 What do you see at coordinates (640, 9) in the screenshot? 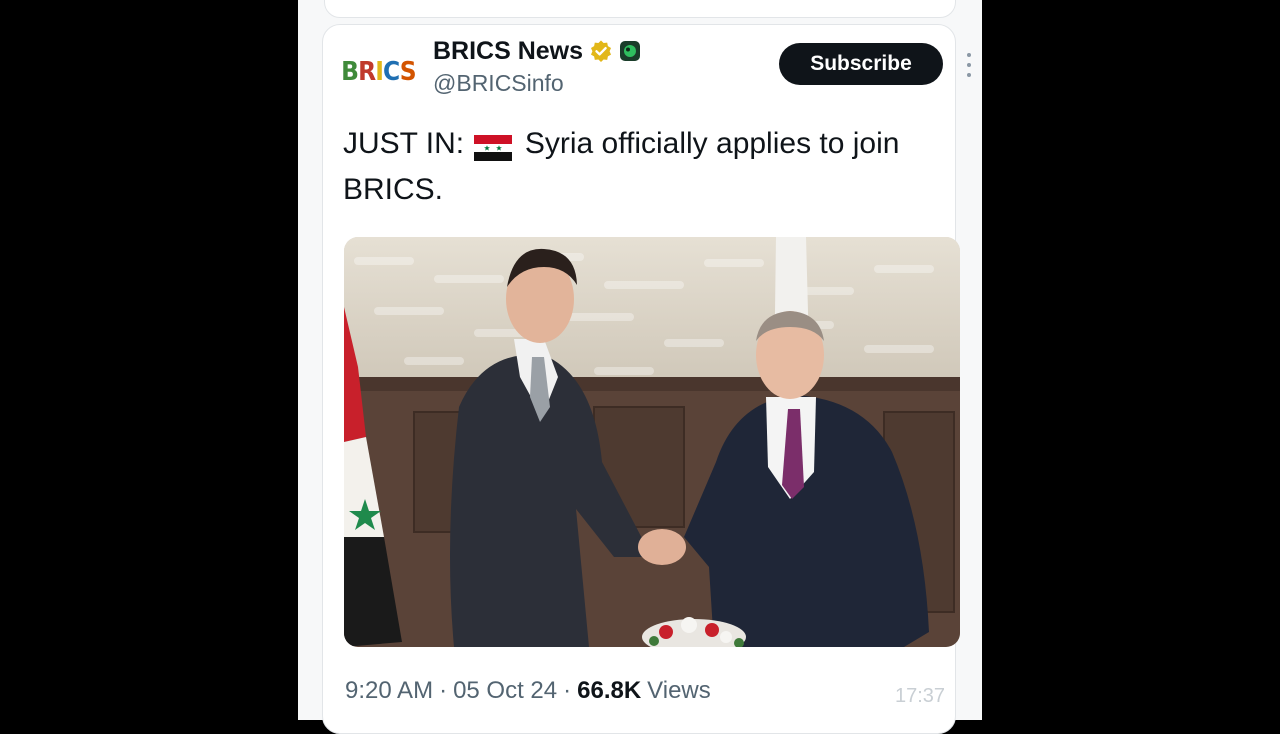
I see `previous-post-card` at bounding box center [640, 9].